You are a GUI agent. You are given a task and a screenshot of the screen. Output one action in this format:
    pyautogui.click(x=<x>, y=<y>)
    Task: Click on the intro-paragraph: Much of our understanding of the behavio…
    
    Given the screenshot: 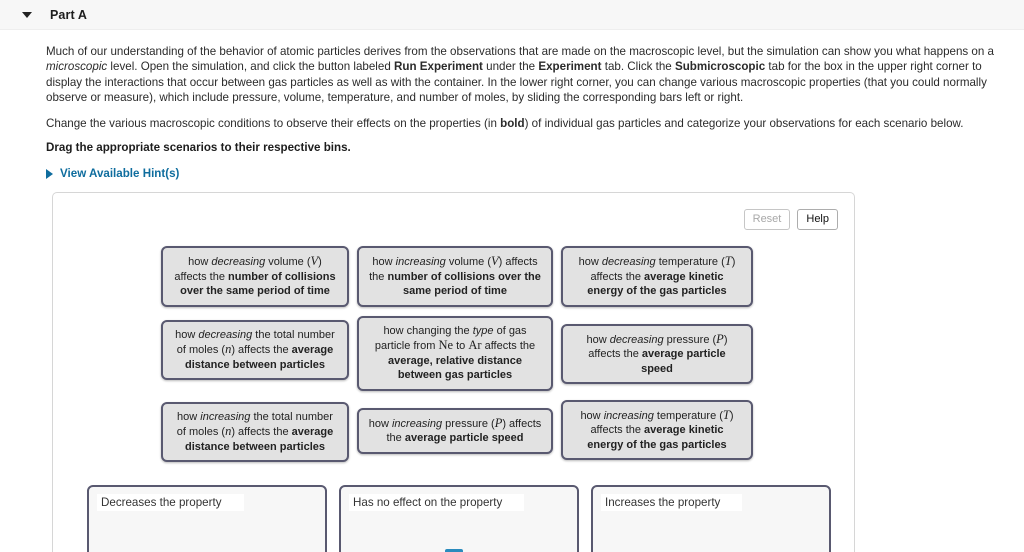 What is the action you would take?
    pyautogui.click(x=523, y=74)
    